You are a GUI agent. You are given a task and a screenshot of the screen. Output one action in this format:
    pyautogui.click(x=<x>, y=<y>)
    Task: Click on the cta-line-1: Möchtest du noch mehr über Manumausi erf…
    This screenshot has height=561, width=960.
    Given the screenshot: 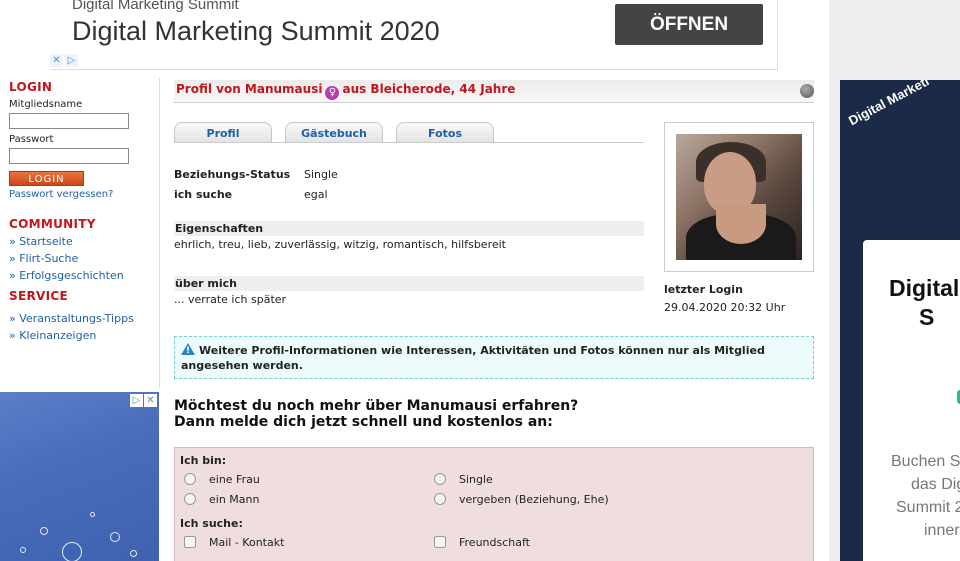 What is the action you would take?
    pyautogui.click(x=376, y=406)
    